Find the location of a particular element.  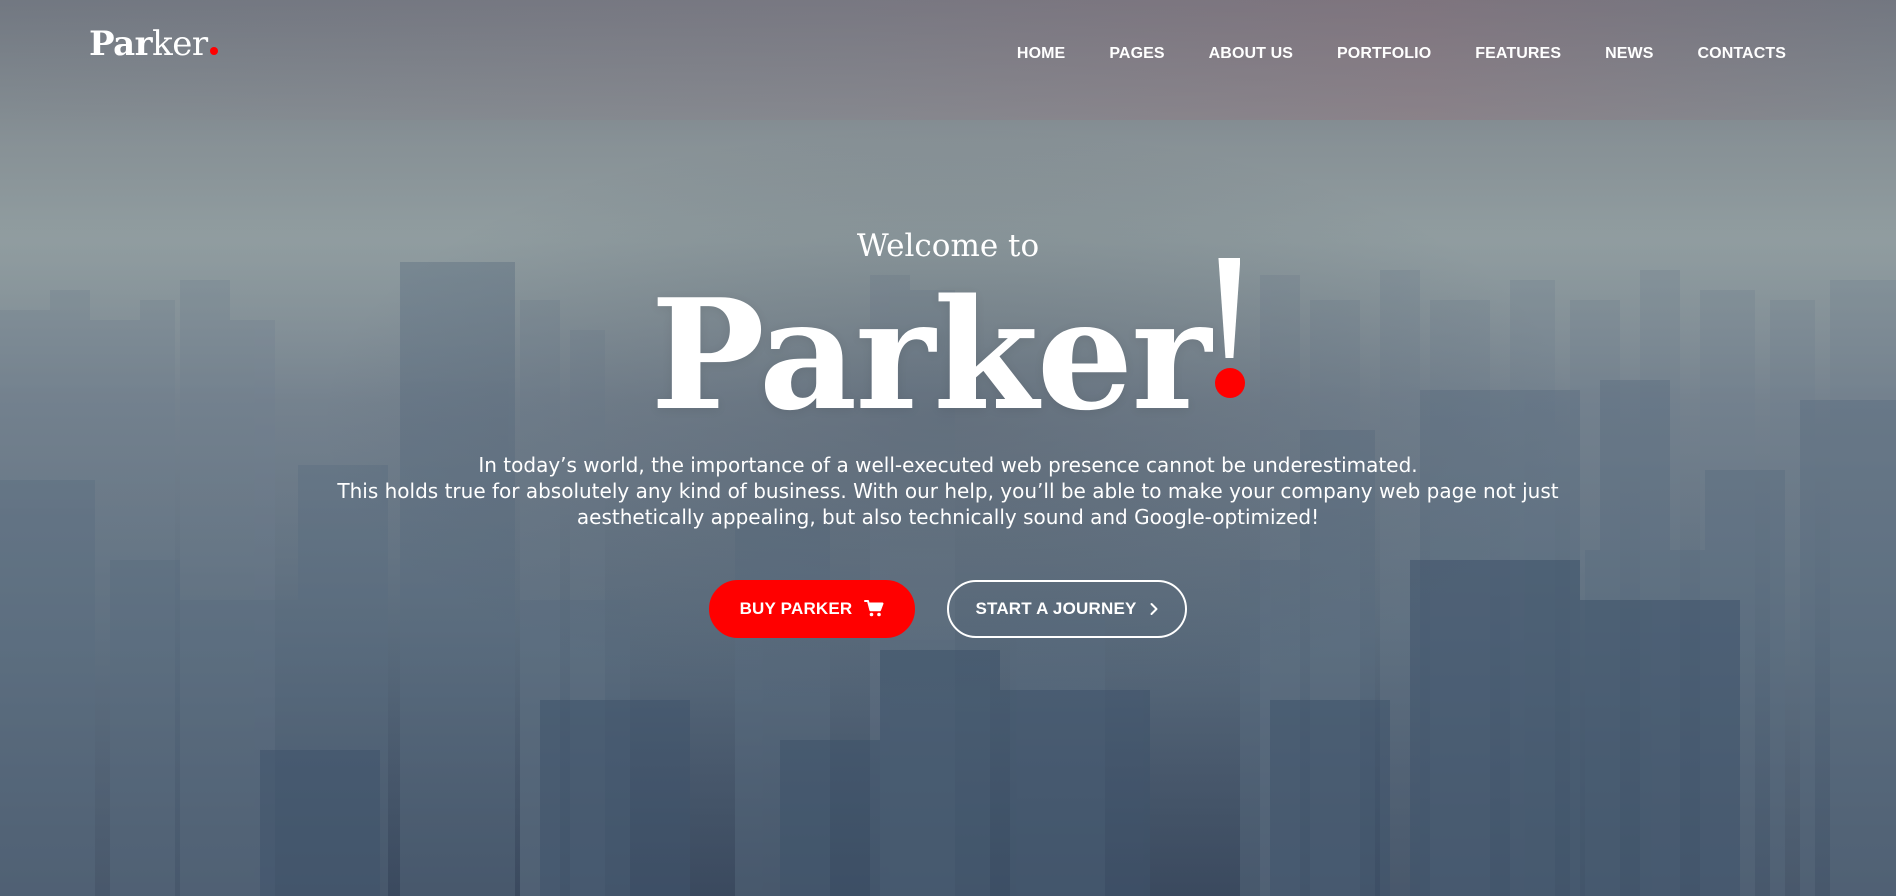

hero-actions: BUY PARKER START A JOURNEY is located at coordinates (948, 609).